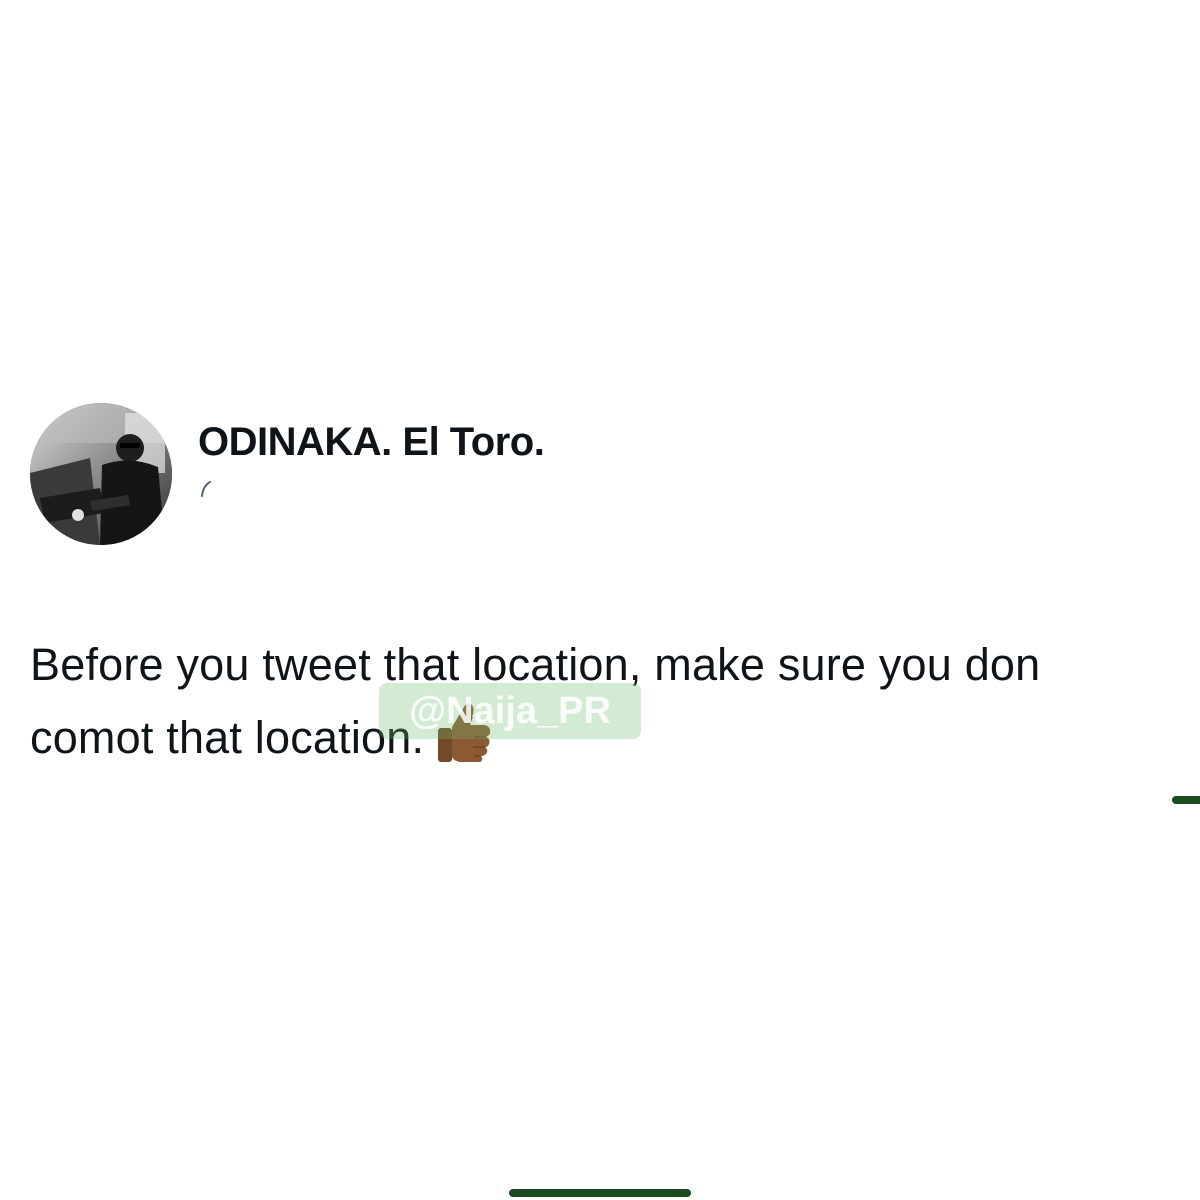 The height and width of the screenshot is (1200, 1200). Describe the element at coordinates (371, 442) in the screenshot. I see `display-name: ODINAKA. El Toro.` at that location.